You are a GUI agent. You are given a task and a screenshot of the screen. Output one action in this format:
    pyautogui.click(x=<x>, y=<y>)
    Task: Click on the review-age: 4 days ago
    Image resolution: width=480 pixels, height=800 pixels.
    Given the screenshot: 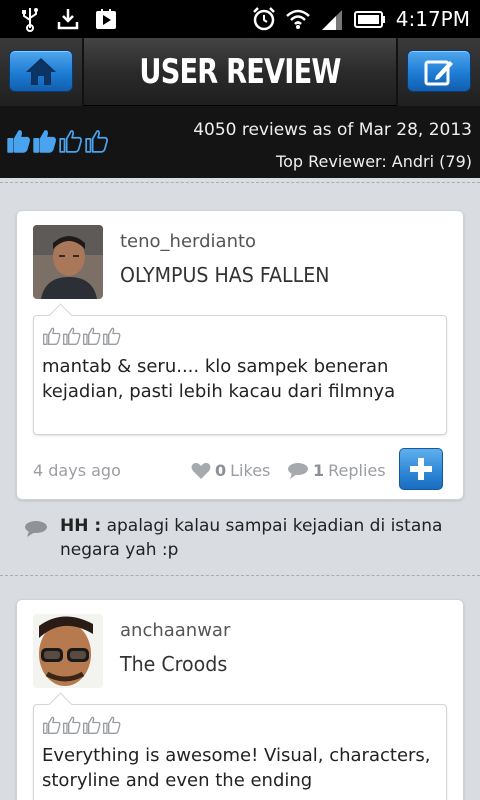 What is the action you would take?
    pyautogui.click(x=77, y=470)
    